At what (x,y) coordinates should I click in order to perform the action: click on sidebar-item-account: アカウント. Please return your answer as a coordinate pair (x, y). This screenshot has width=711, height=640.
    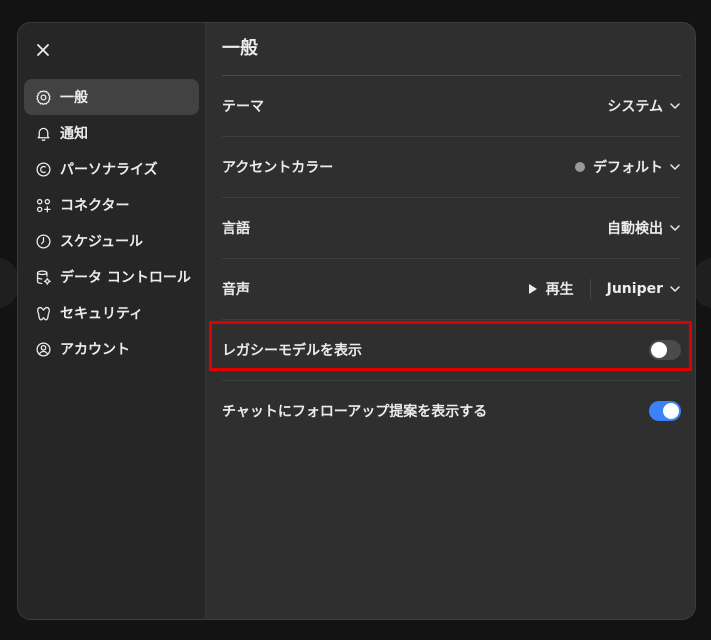
    Looking at the image, I should click on (111, 349).